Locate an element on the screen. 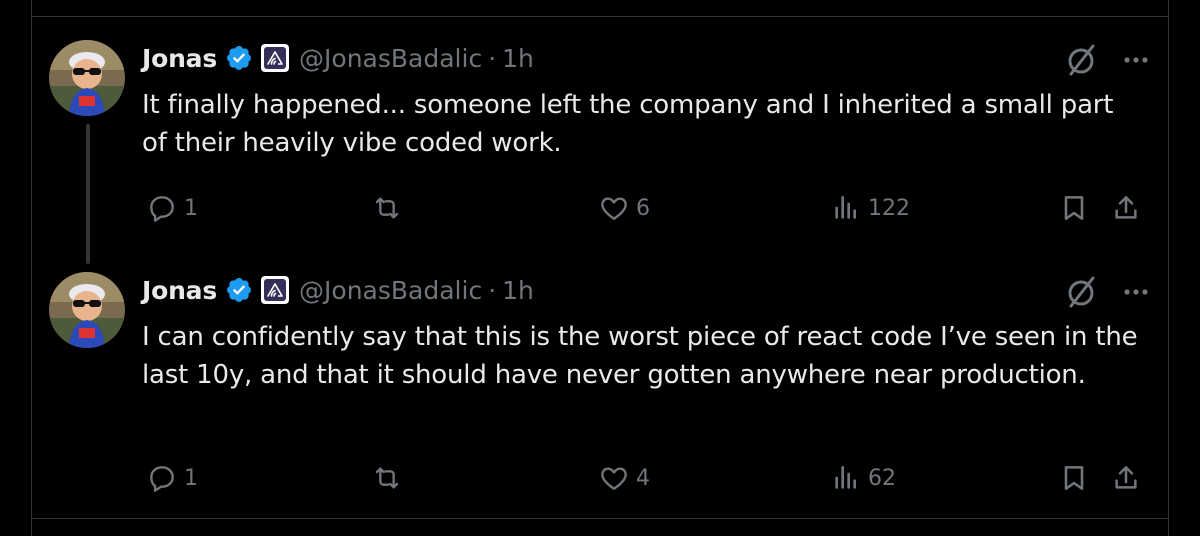  views-count: 62 is located at coordinates (882, 478).